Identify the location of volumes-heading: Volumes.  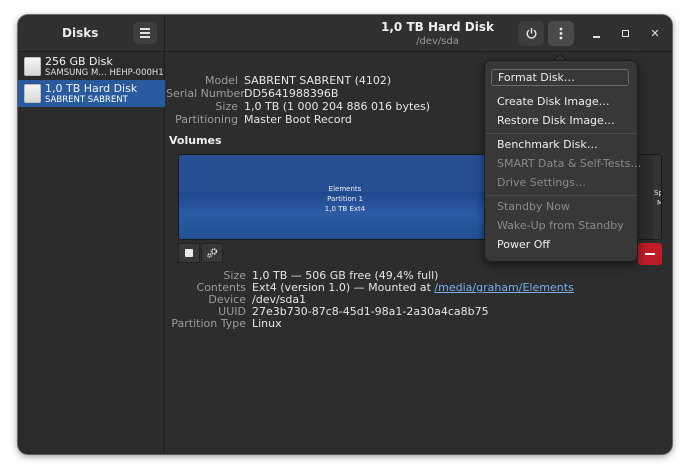
(195, 140).